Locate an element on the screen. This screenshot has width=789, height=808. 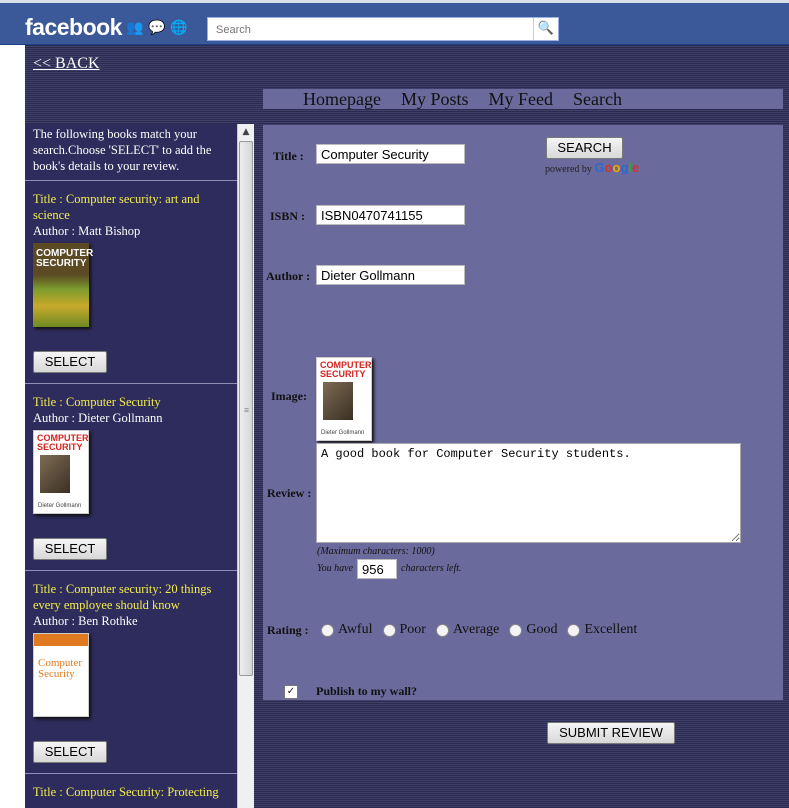
result-item: Title : Computer Security: Protecting is located at coordinates (131, 791).